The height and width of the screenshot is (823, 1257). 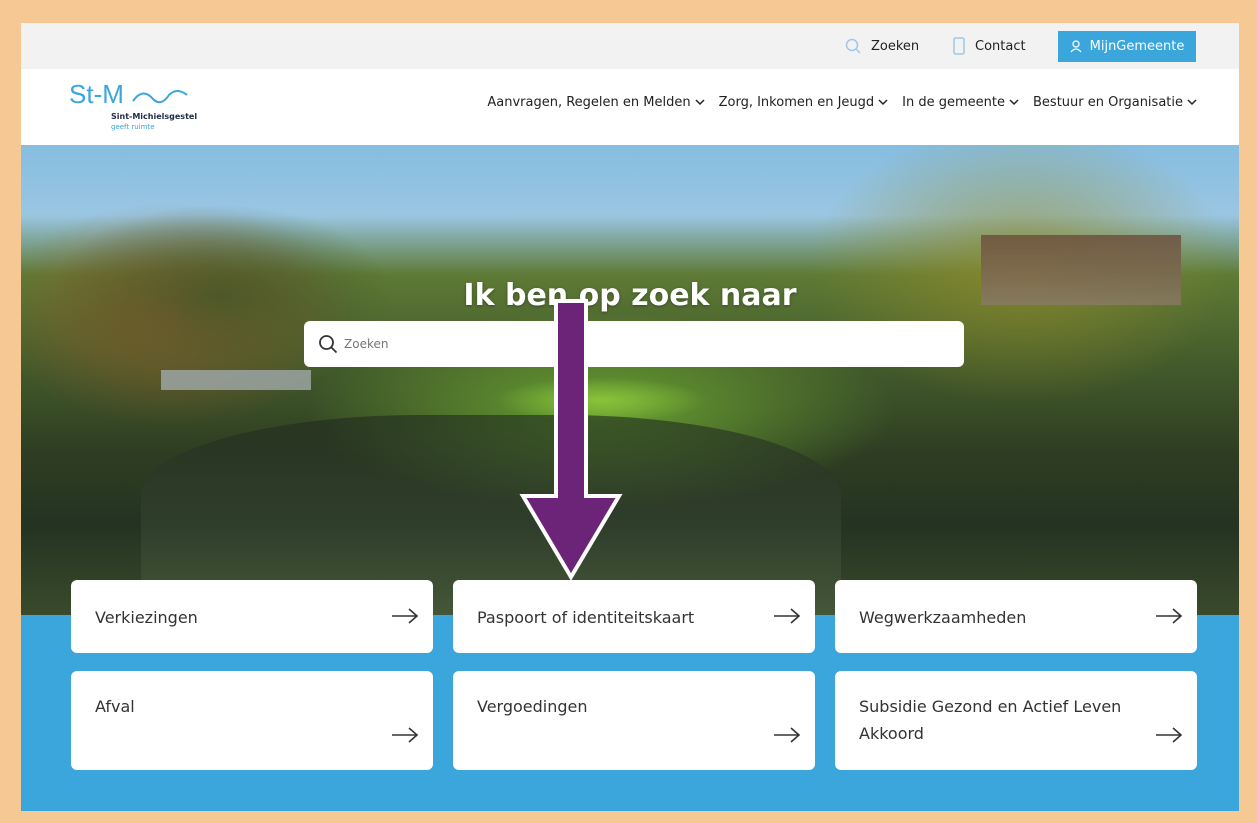 I want to click on nav-item-label: Aanvragen, Regelen en Melden, so click(x=589, y=102).